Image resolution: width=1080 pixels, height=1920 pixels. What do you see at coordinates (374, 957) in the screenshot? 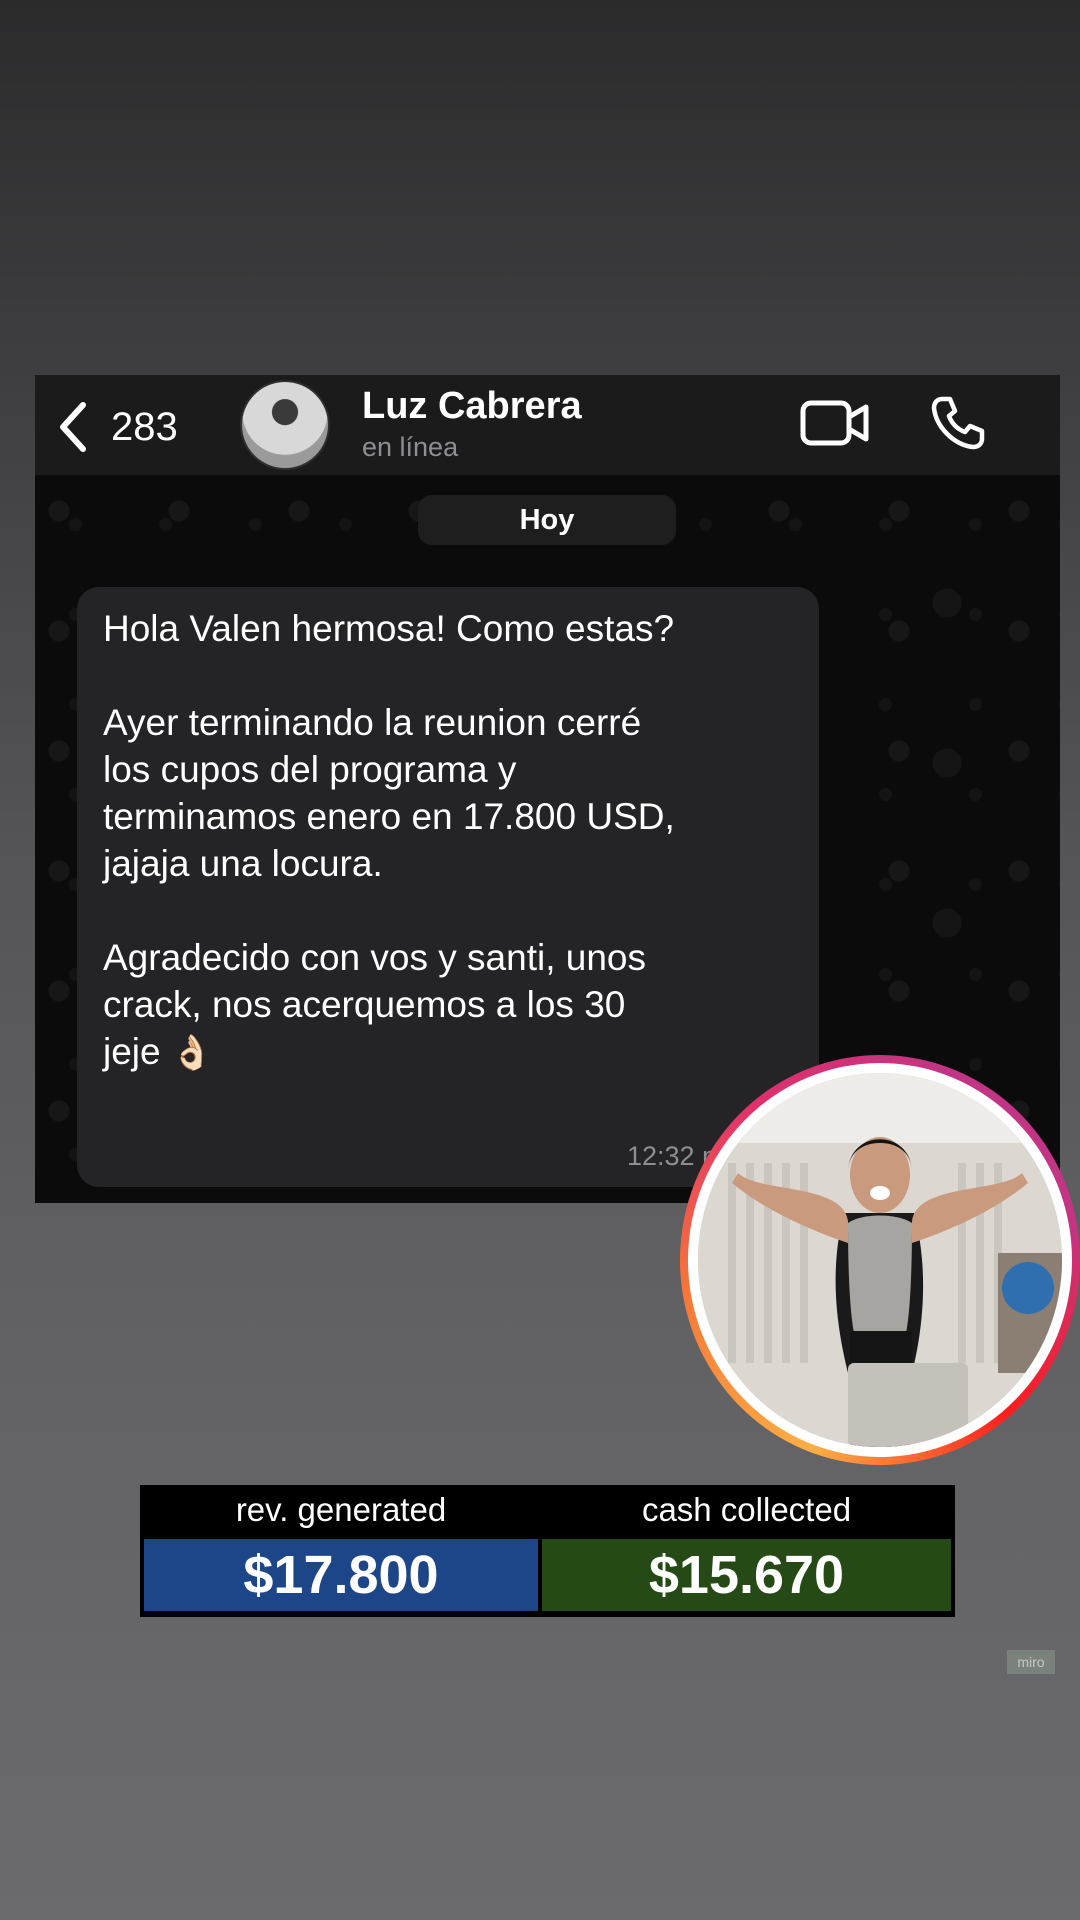
I see `message-line: Agradecido con vos y santi, unos` at bounding box center [374, 957].